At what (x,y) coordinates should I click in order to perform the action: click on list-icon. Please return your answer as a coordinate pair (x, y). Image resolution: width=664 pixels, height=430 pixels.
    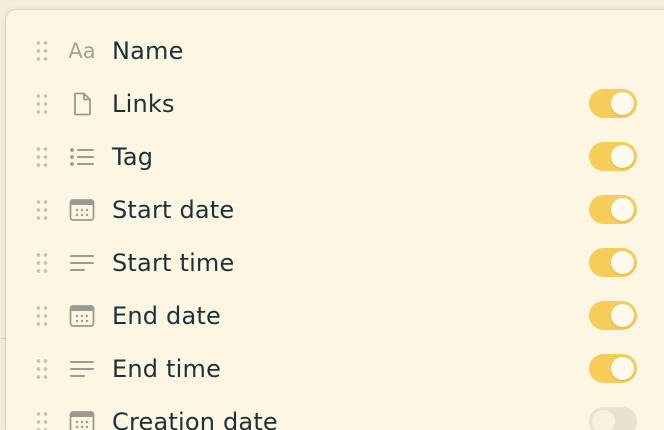
    Looking at the image, I should click on (82, 157).